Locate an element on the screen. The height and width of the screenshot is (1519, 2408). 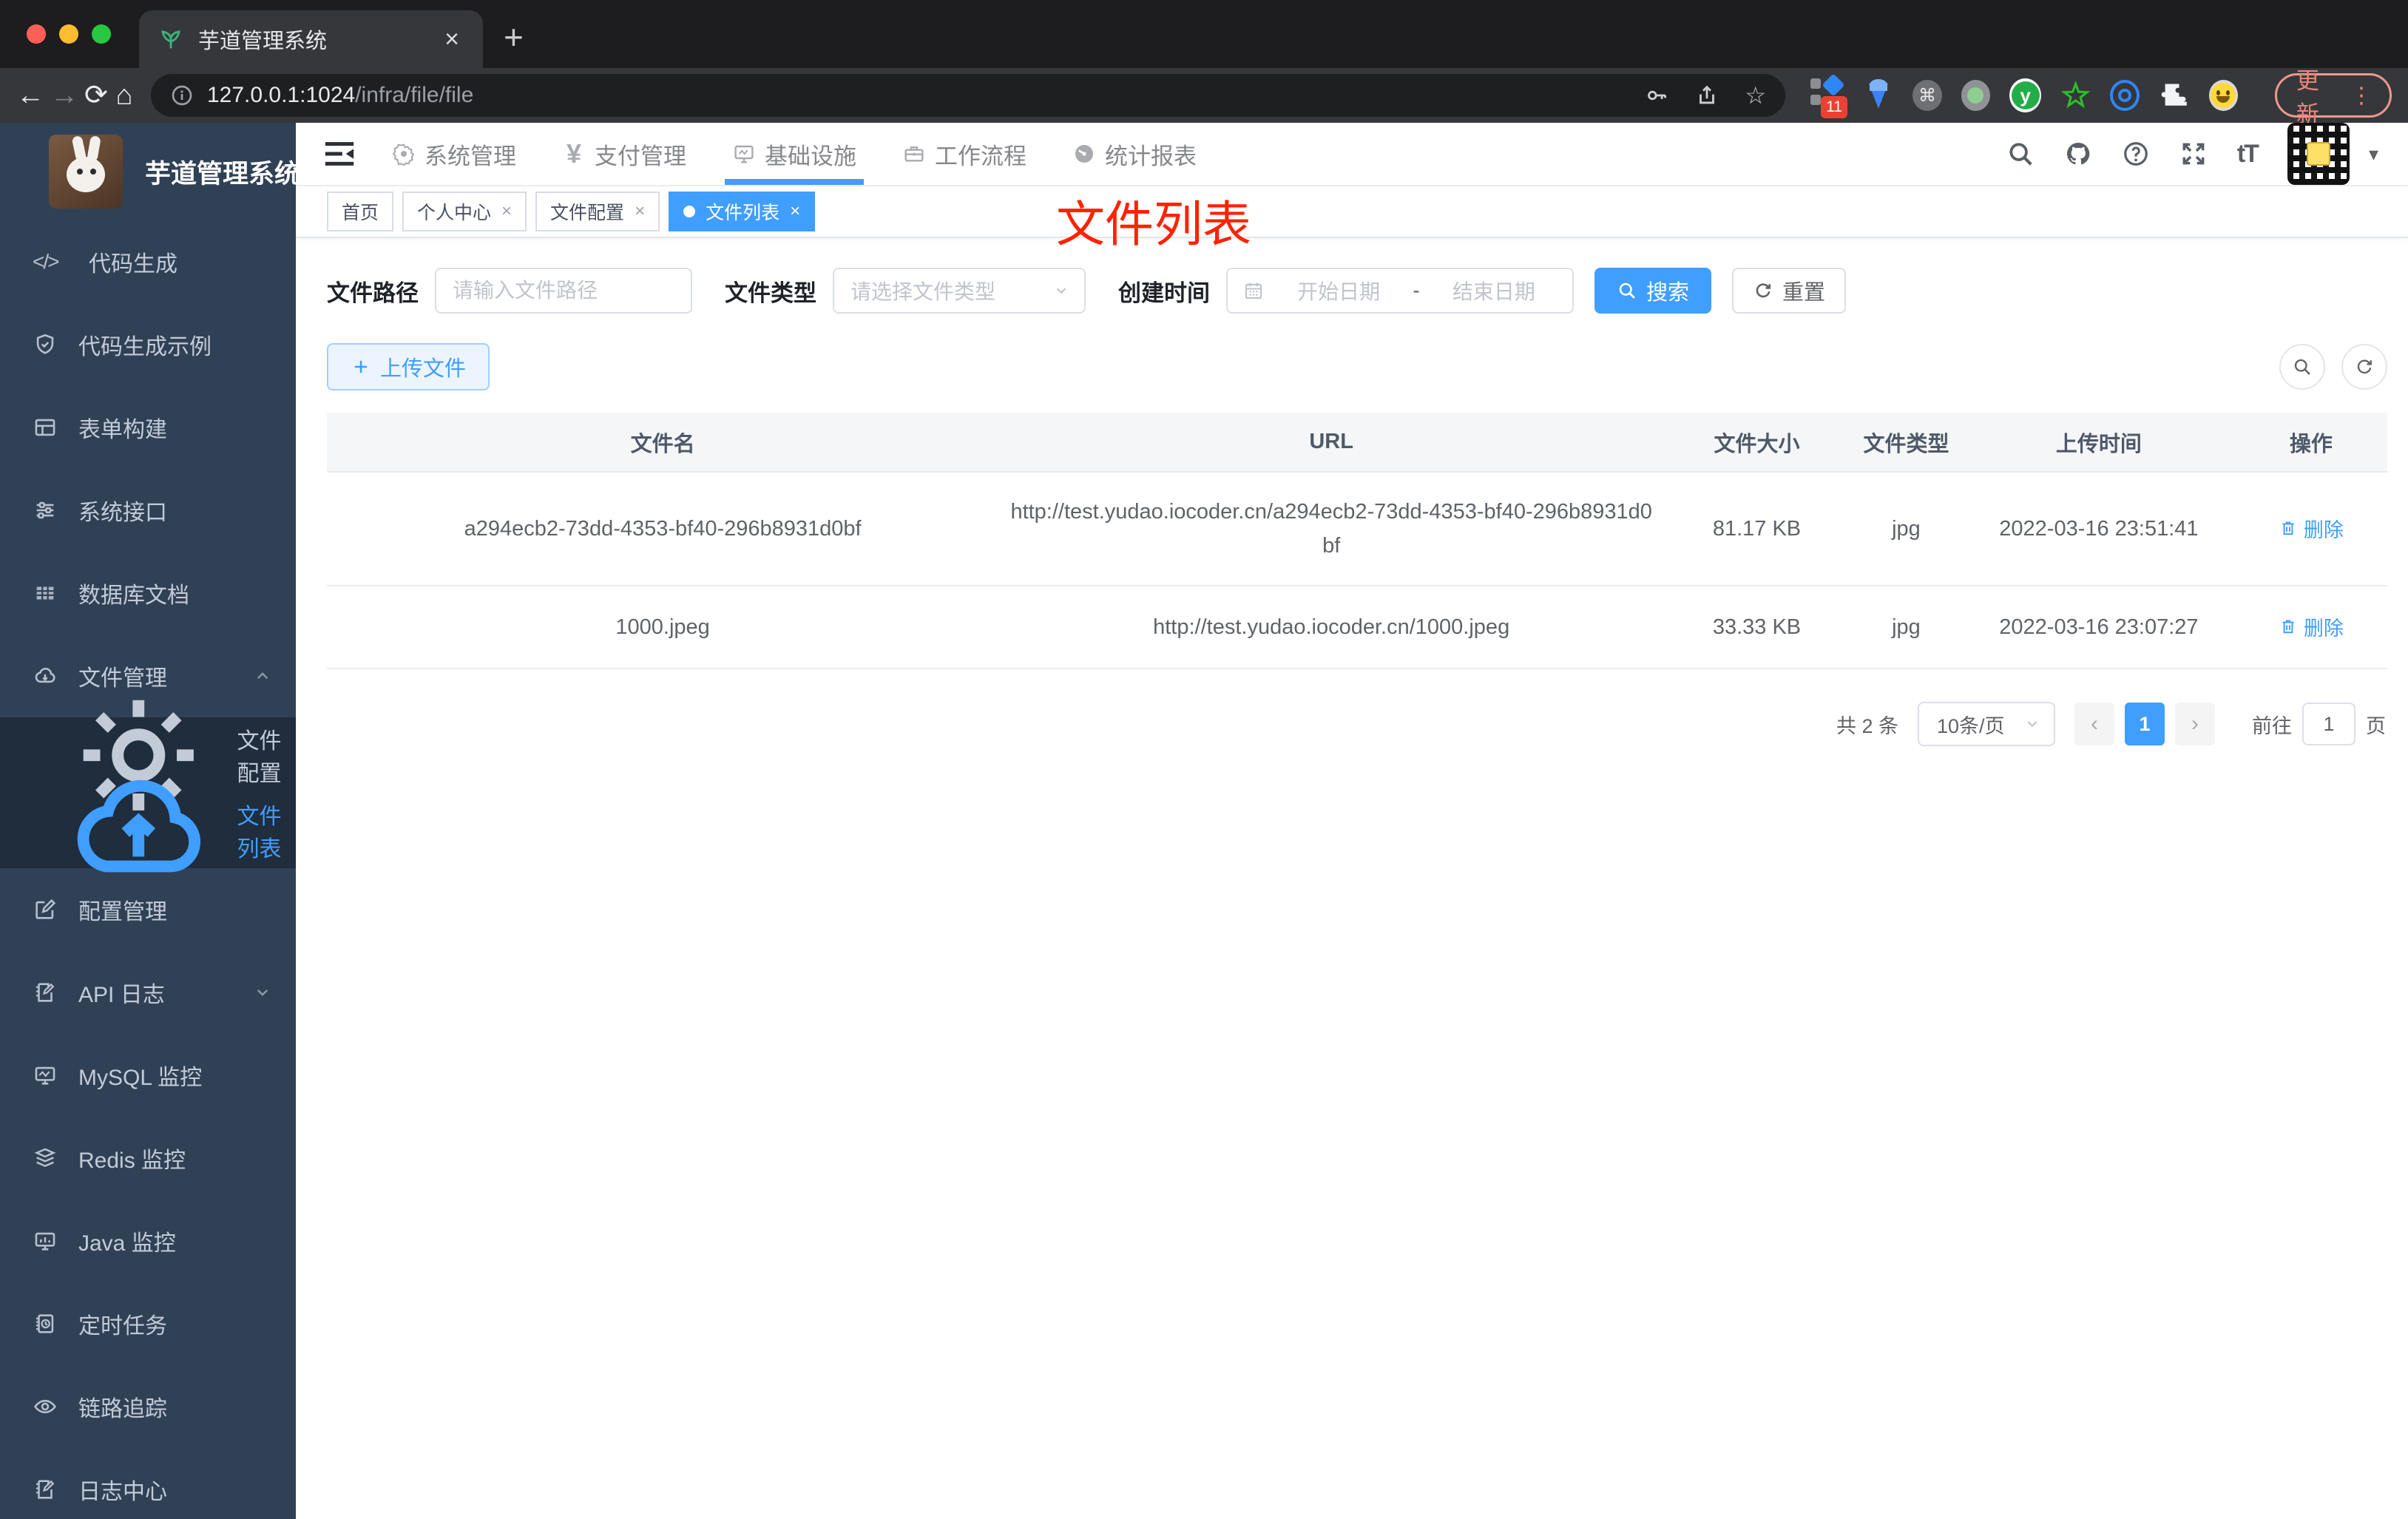
new-tab-button: + is located at coordinates (503, 42).